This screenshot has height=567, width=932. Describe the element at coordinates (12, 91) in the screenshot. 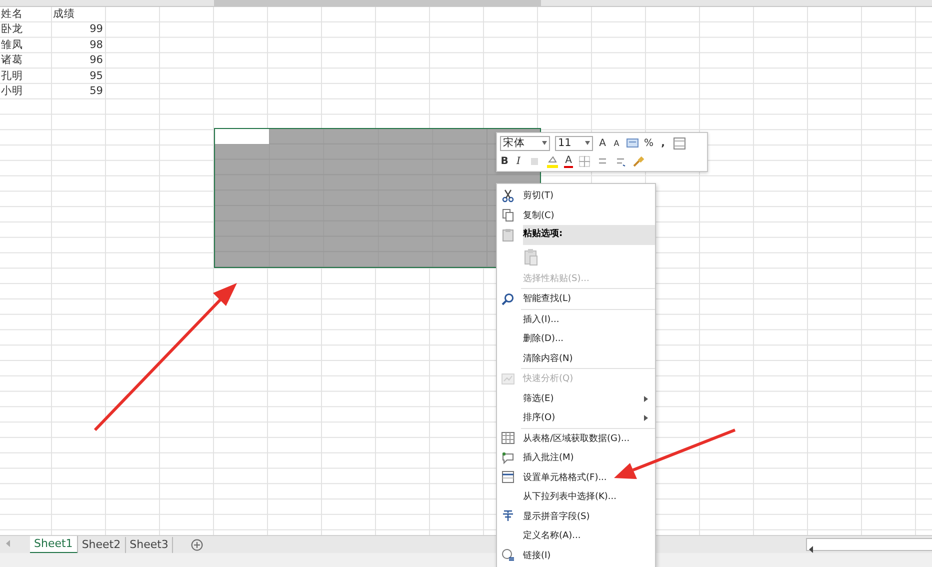

I see `table-cell-text: 小明` at that location.